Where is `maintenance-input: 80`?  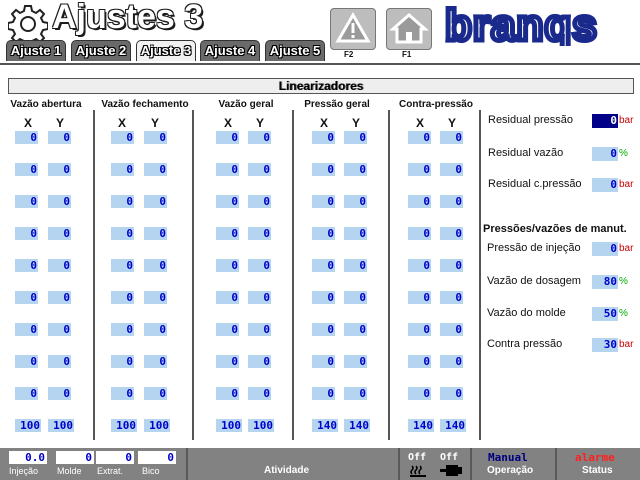
maintenance-input: 80 is located at coordinates (605, 282).